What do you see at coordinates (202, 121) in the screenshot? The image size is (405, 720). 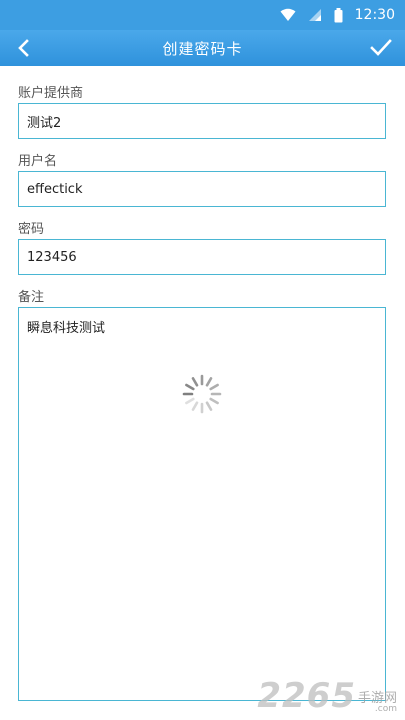 I see `provider-input: 测试2` at bounding box center [202, 121].